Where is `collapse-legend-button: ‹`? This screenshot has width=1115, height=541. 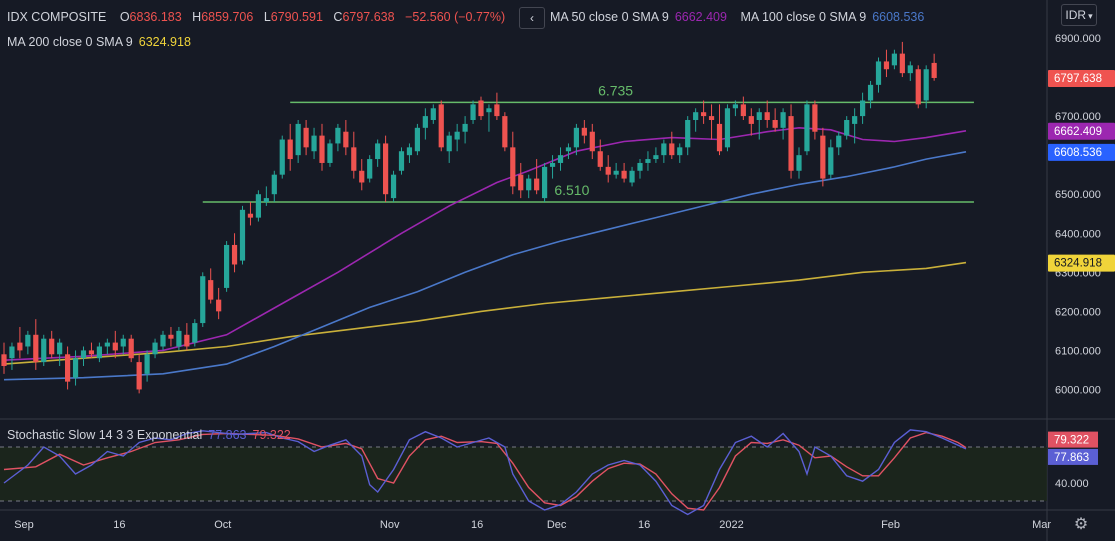 collapse-legend-button: ‹ is located at coordinates (532, 18).